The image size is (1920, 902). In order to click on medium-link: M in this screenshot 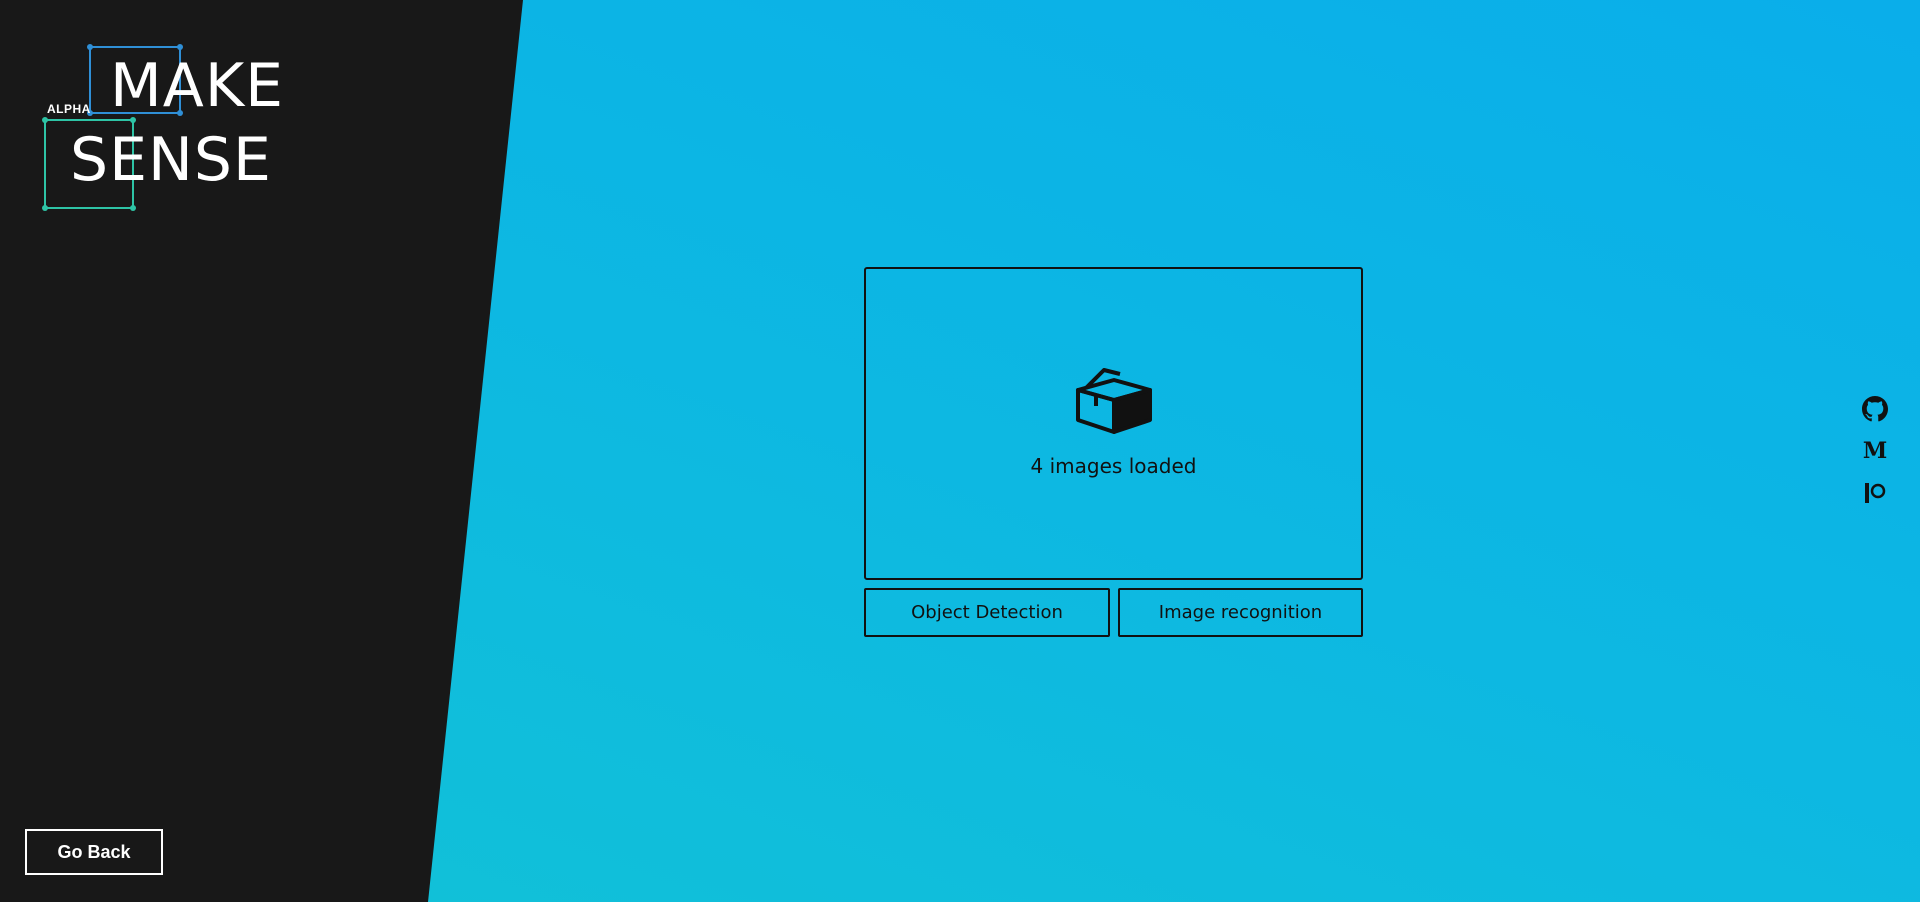, I will do `click(1875, 451)`.